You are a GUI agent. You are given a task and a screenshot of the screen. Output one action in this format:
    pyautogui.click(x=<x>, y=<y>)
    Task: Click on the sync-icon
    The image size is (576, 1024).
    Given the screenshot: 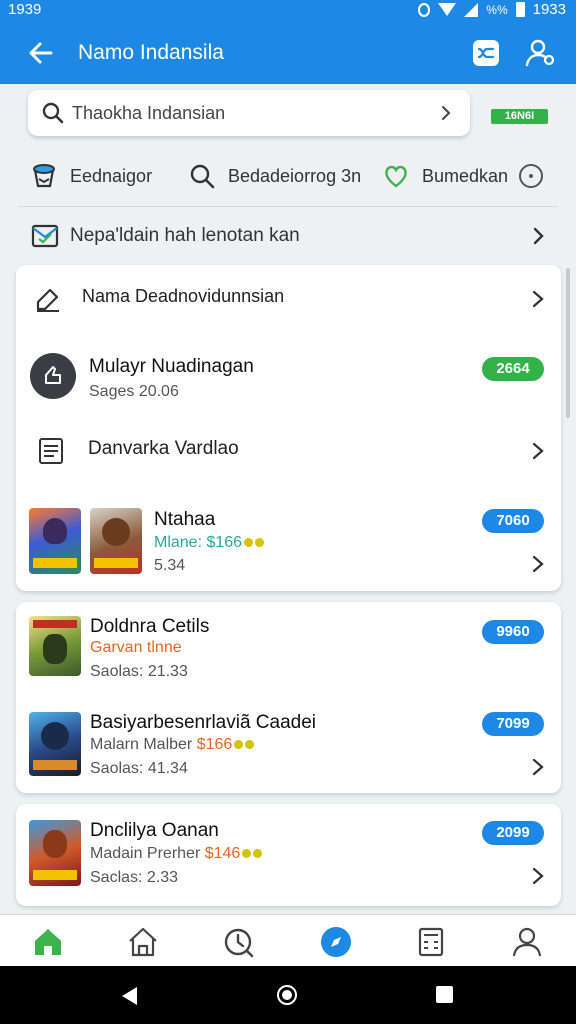 What is the action you would take?
    pyautogui.click(x=424, y=9)
    